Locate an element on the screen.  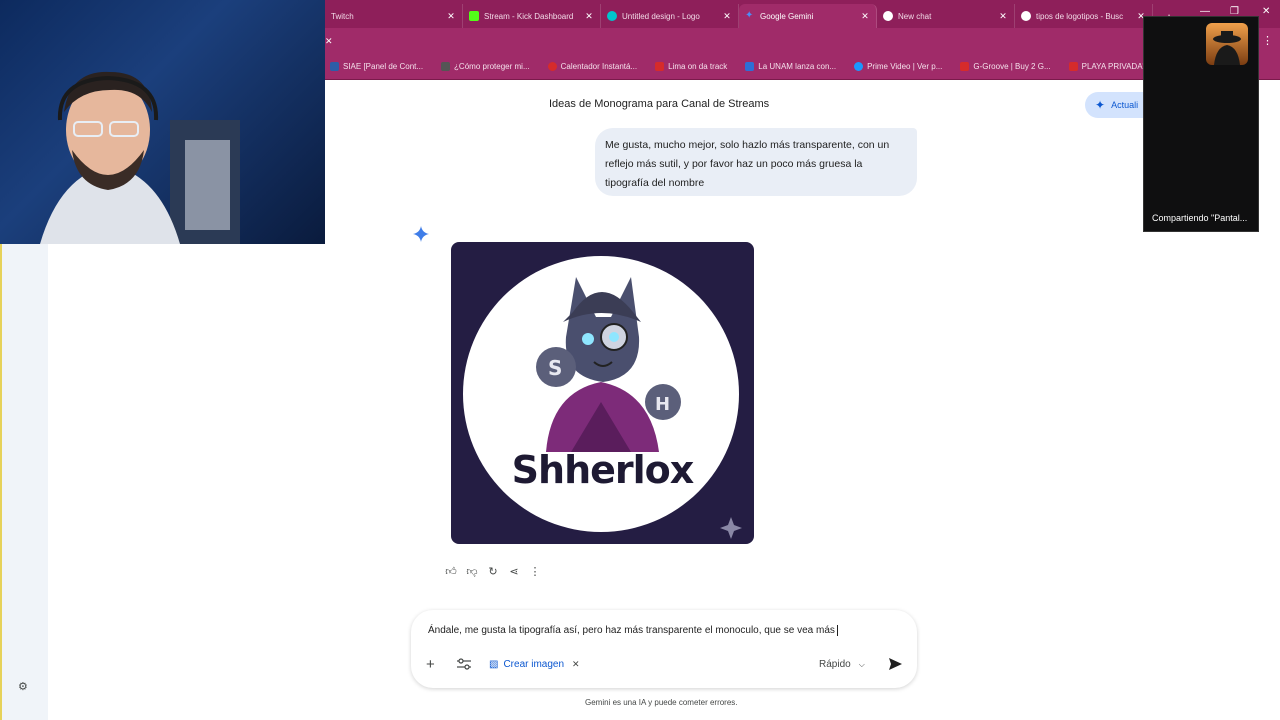
window-close-icon: ✕ is located at coordinates (1266, 11).